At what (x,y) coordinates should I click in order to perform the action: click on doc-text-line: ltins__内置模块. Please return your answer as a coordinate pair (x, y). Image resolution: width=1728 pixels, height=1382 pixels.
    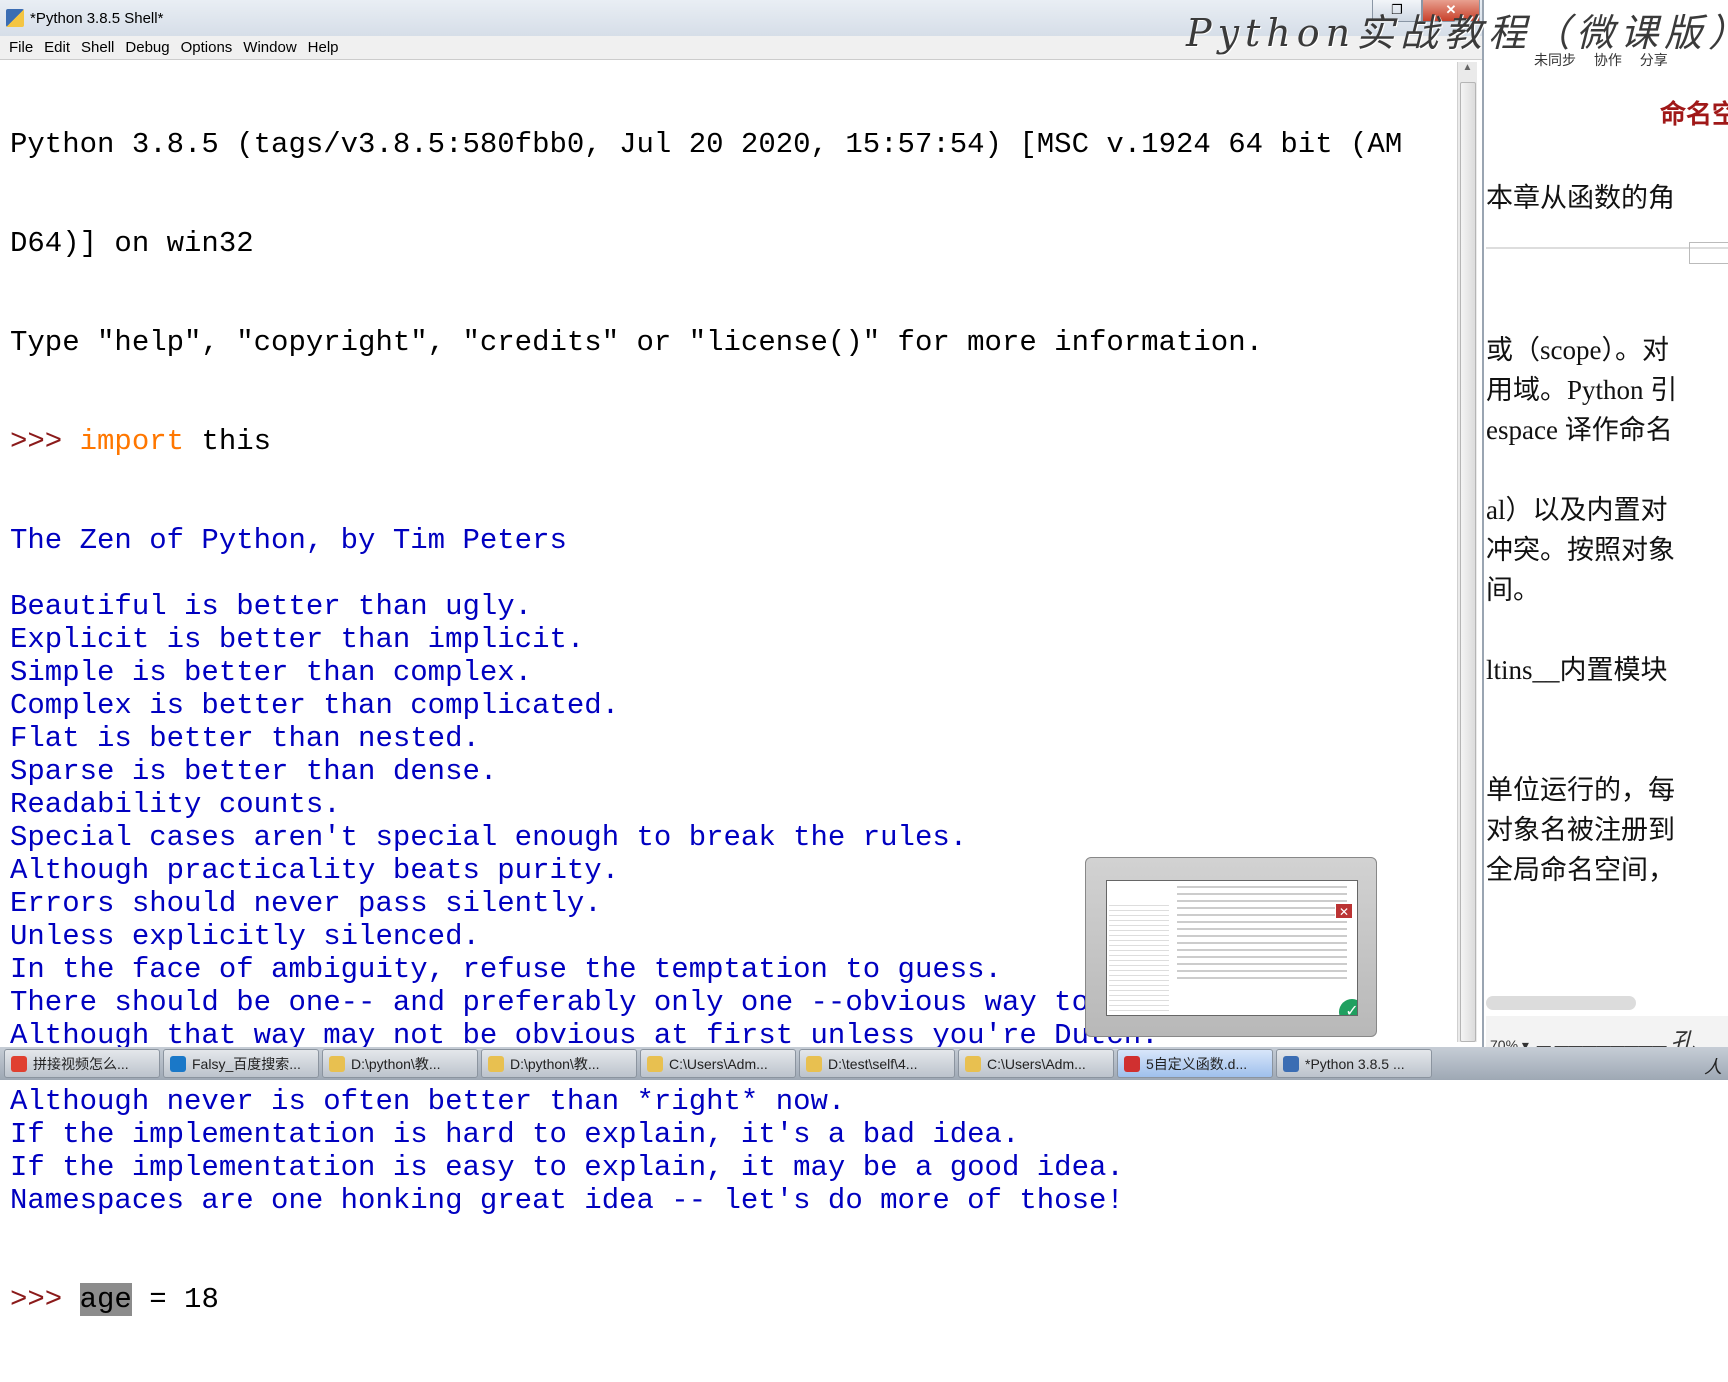
    Looking at the image, I should click on (1577, 670).